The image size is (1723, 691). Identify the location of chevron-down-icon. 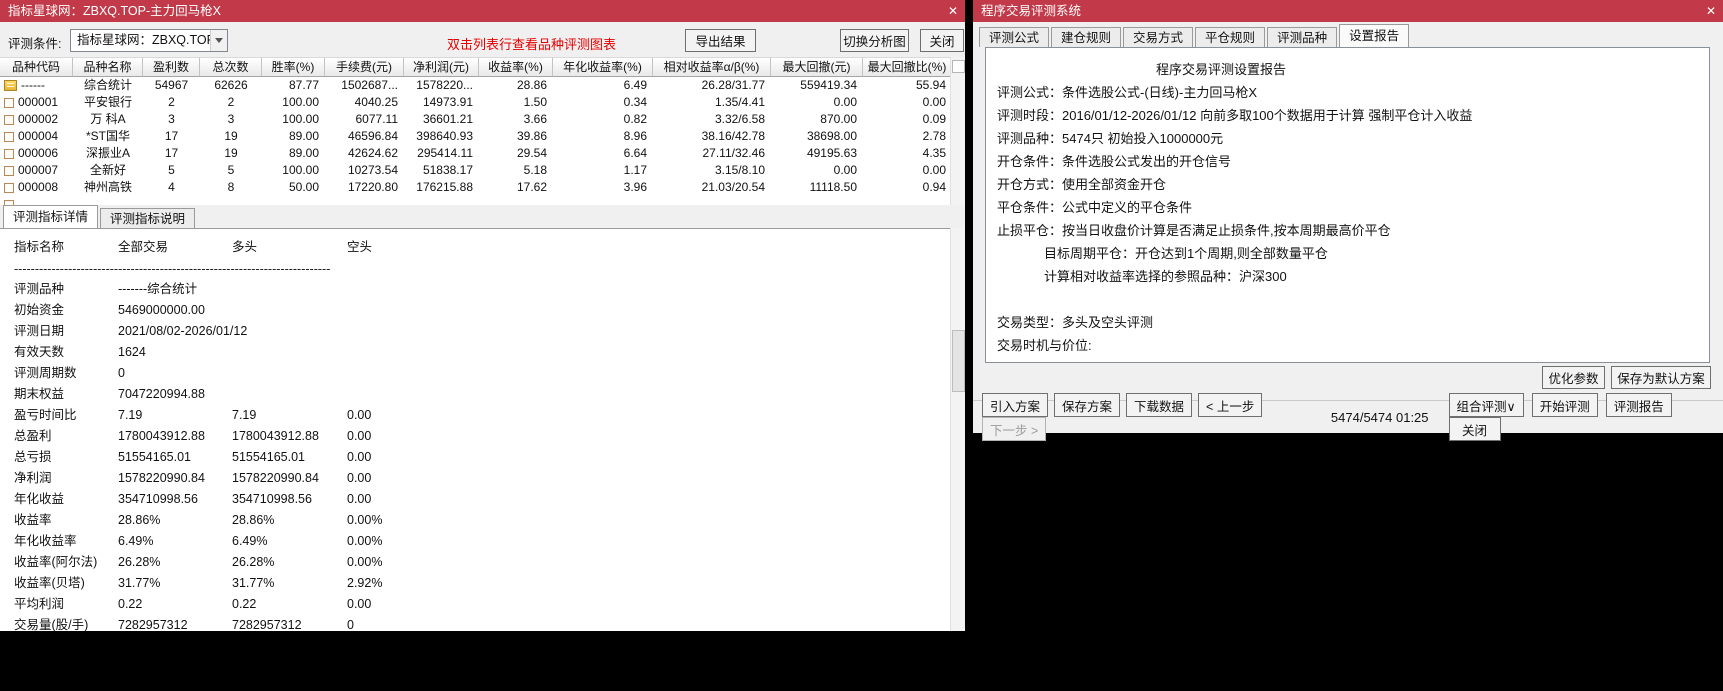
(219, 40).